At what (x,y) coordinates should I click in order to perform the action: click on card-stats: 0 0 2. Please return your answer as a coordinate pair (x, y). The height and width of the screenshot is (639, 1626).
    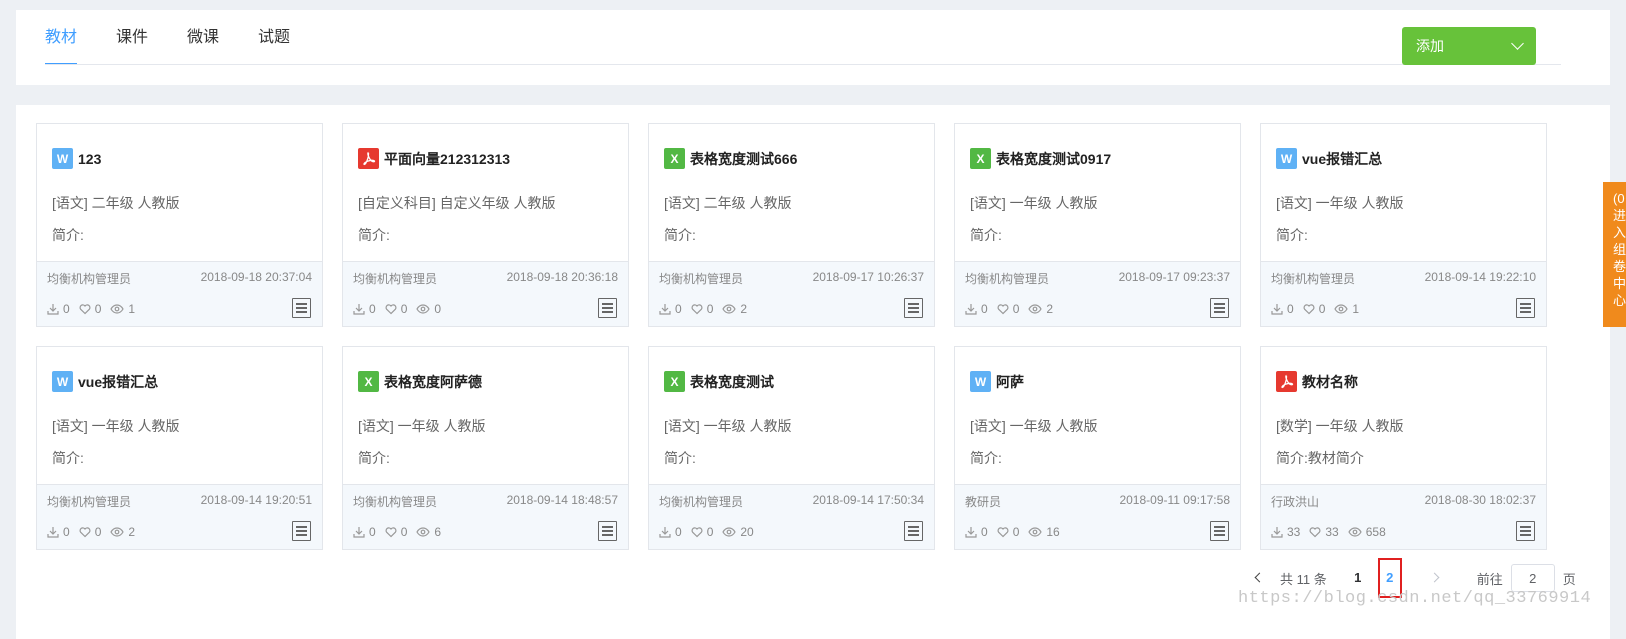
    Looking at the image, I should click on (1013, 309).